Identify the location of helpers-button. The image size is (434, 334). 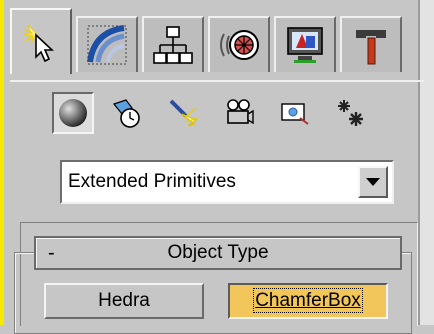
(295, 113).